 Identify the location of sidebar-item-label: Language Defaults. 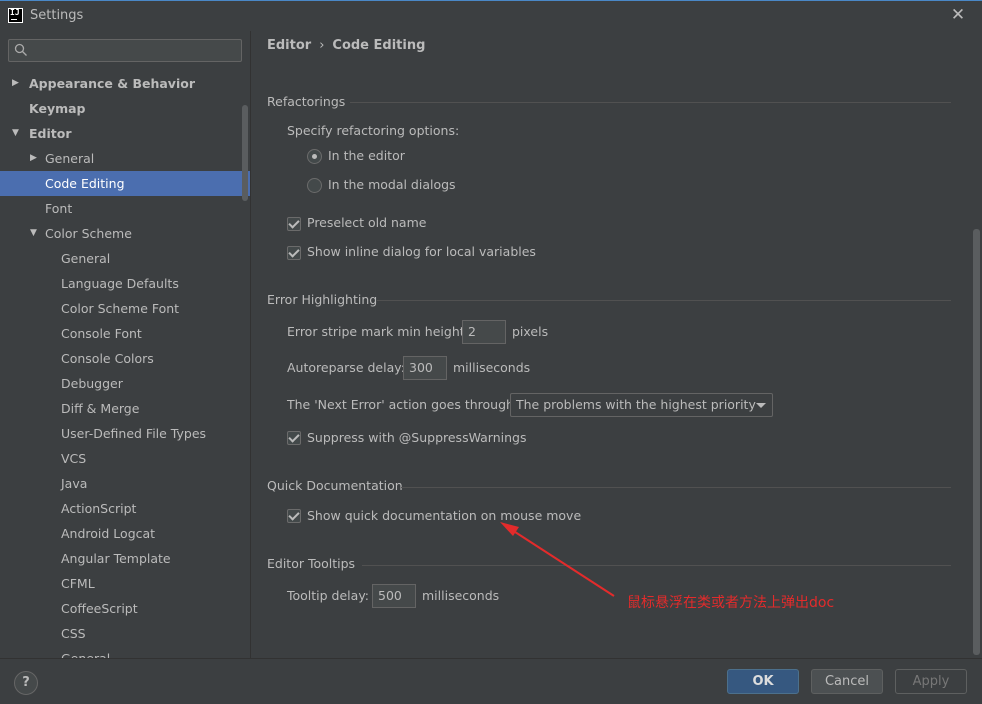
(120, 283).